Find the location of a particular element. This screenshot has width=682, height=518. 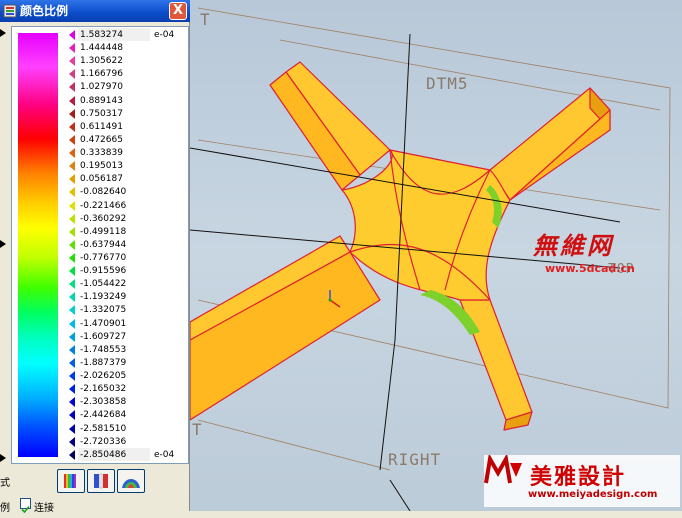

scale-row: 1.444448 is located at coordinates (127, 48).